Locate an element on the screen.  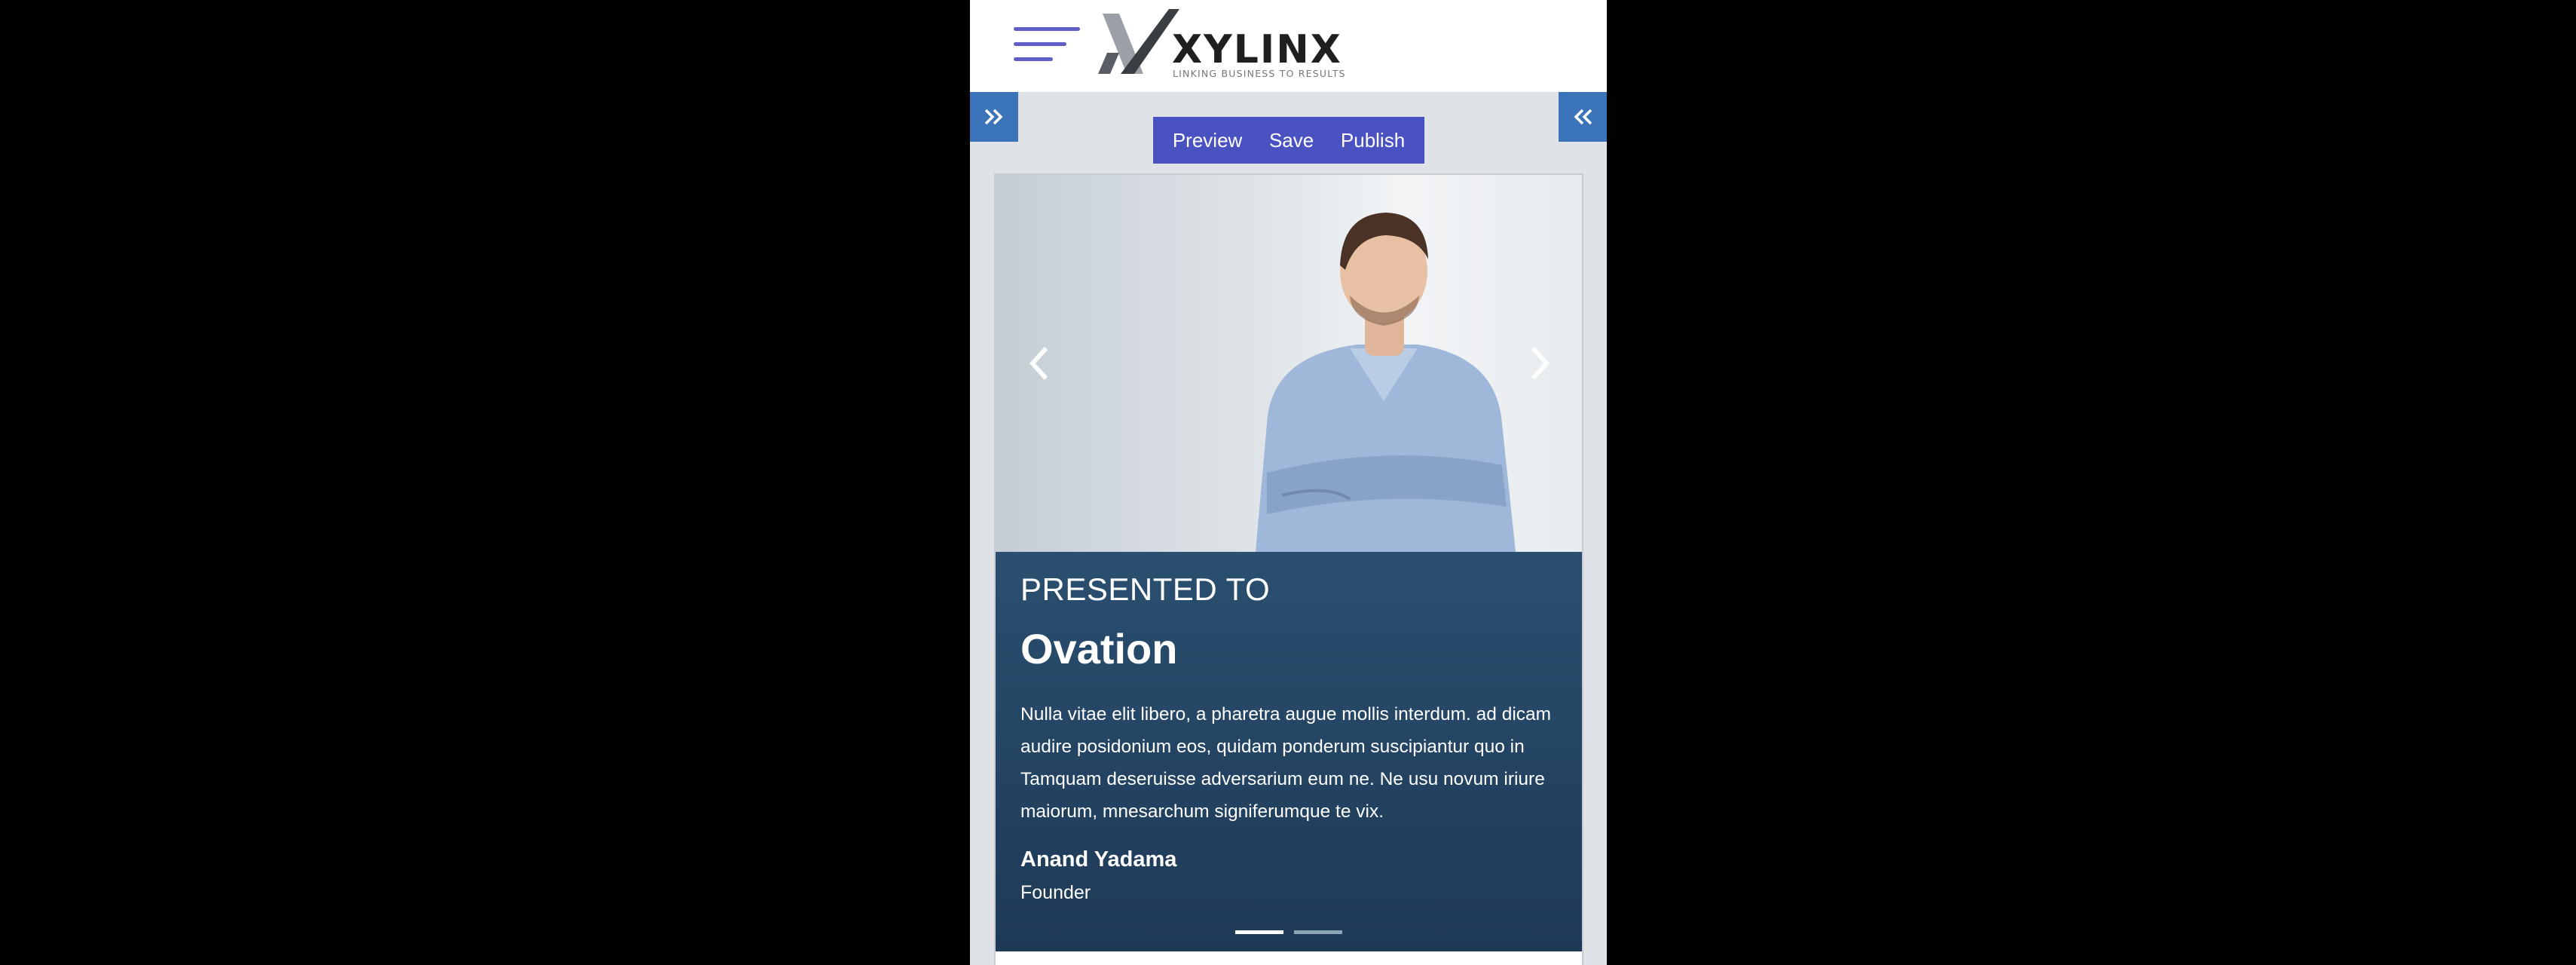
collapse-panel-button is located at coordinates (1583, 117).